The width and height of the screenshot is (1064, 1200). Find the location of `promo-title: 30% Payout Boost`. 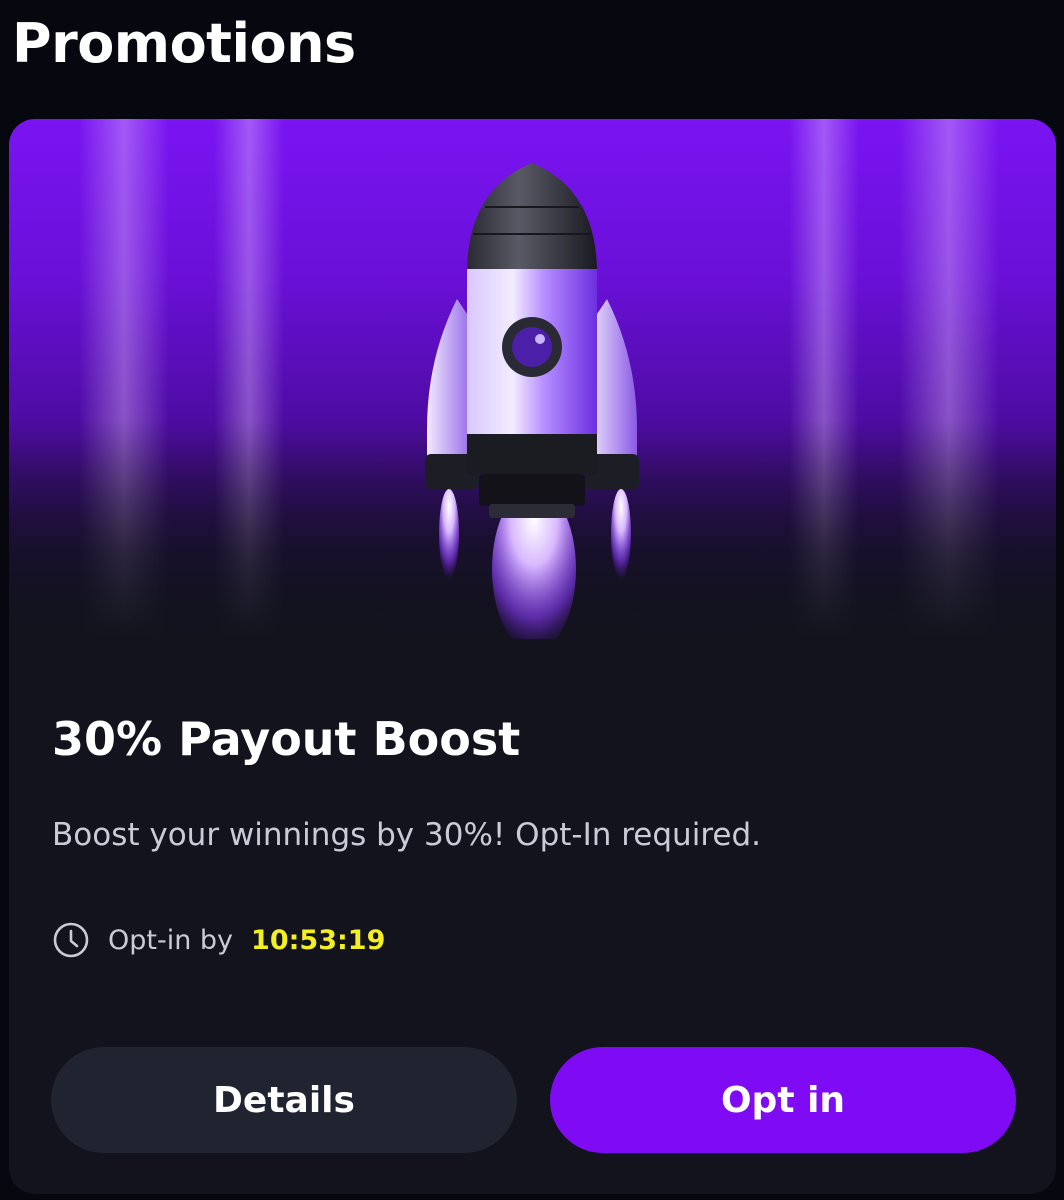

promo-title: 30% Payout Boost is located at coordinates (286, 739).